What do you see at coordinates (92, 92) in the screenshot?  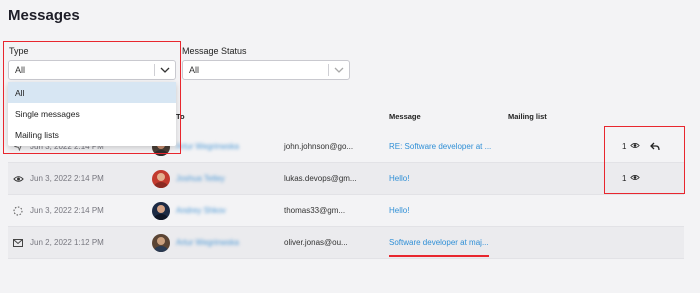 I see `dropdown-option-all: All` at bounding box center [92, 92].